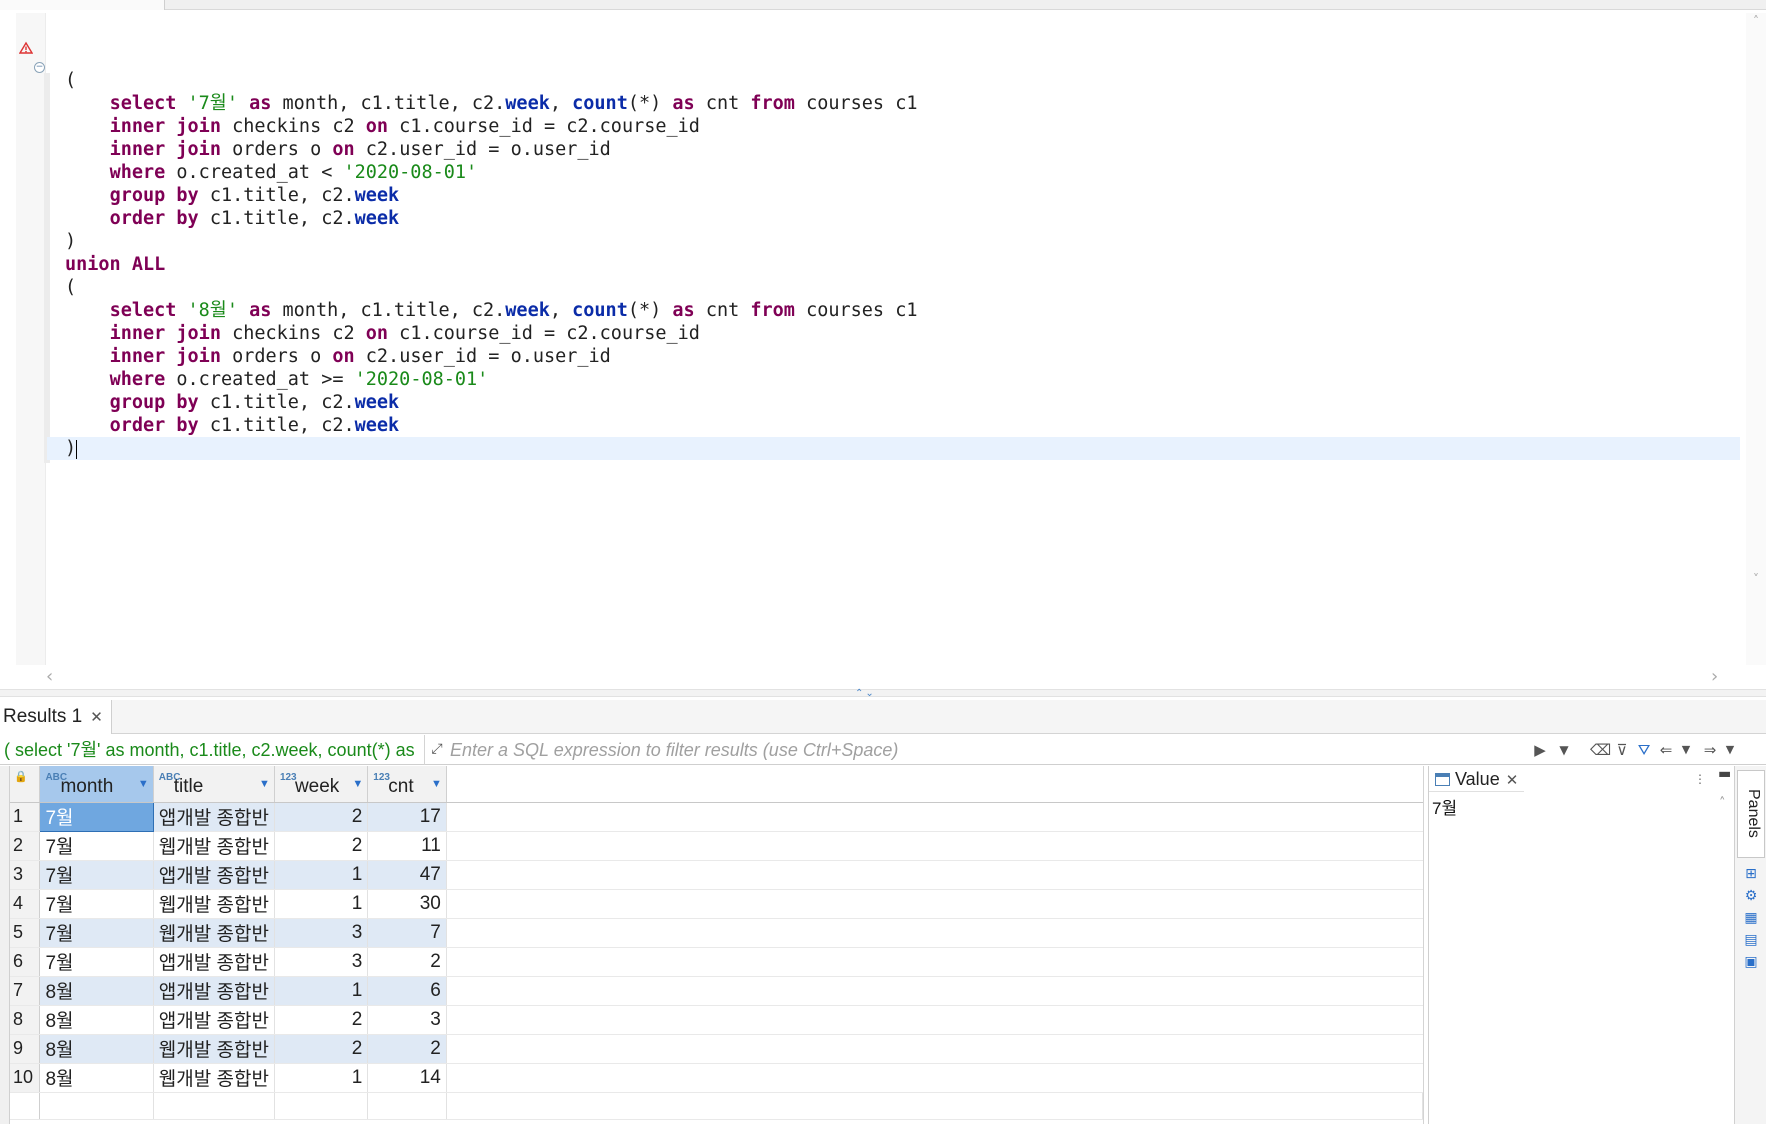  Describe the element at coordinates (407, 846) in the screenshot. I see `table-cell-cnt: 11` at that location.